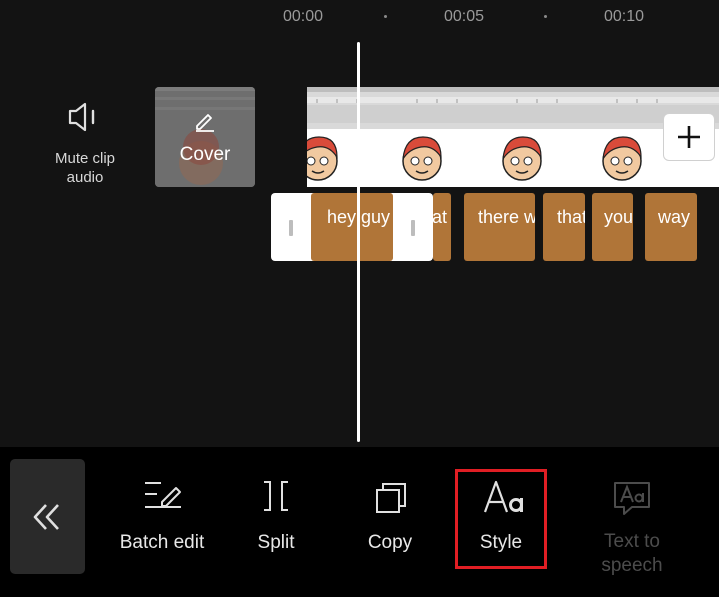 The width and height of the screenshot is (719, 597). Describe the element at coordinates (85, 168) in the screenshot. I see `mute-clip-audio-label: Mute clip audio` at that location.